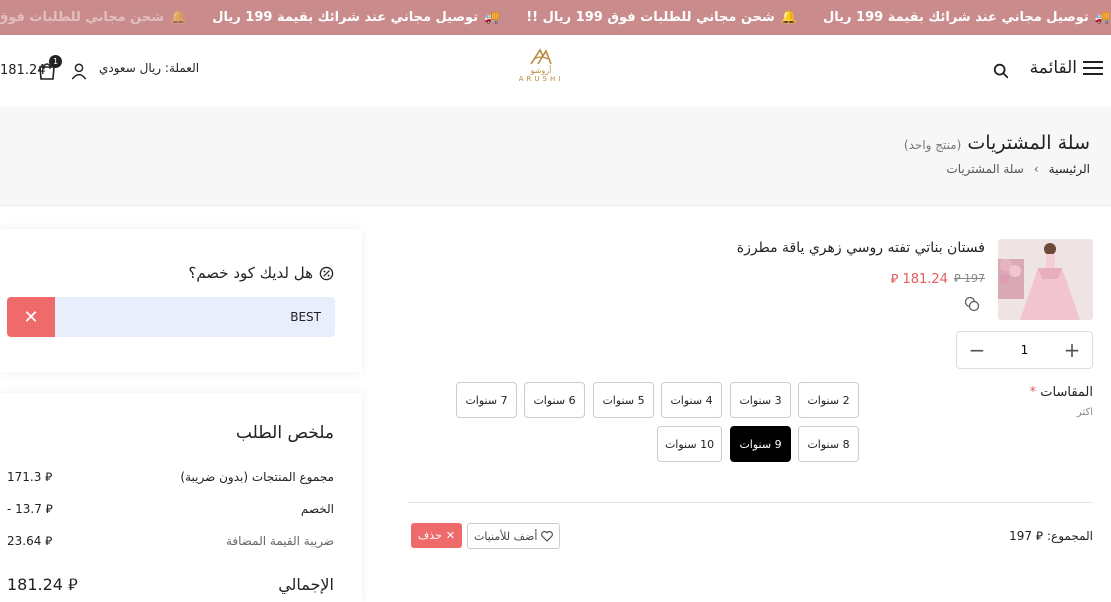 This screenshot has width=1111, height=602. I want to click on size-option: 8 سنوات, so click(828, 444).